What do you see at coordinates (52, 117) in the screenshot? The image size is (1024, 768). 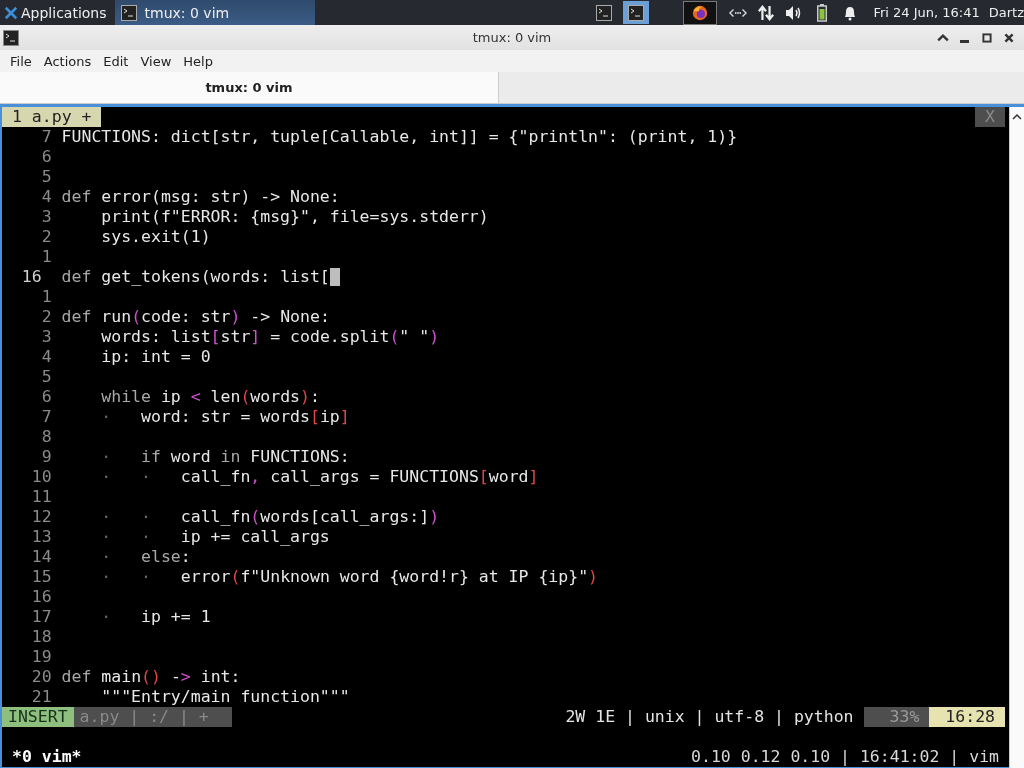 I see `buffer-tab: 1 a.py +` at bounding box center [52, 117].